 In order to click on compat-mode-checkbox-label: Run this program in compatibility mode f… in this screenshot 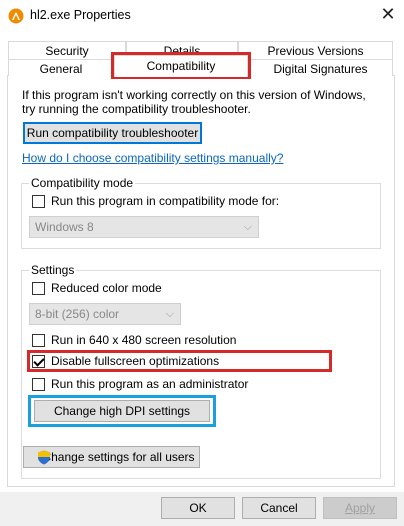, I will do `click(165, 201)`.